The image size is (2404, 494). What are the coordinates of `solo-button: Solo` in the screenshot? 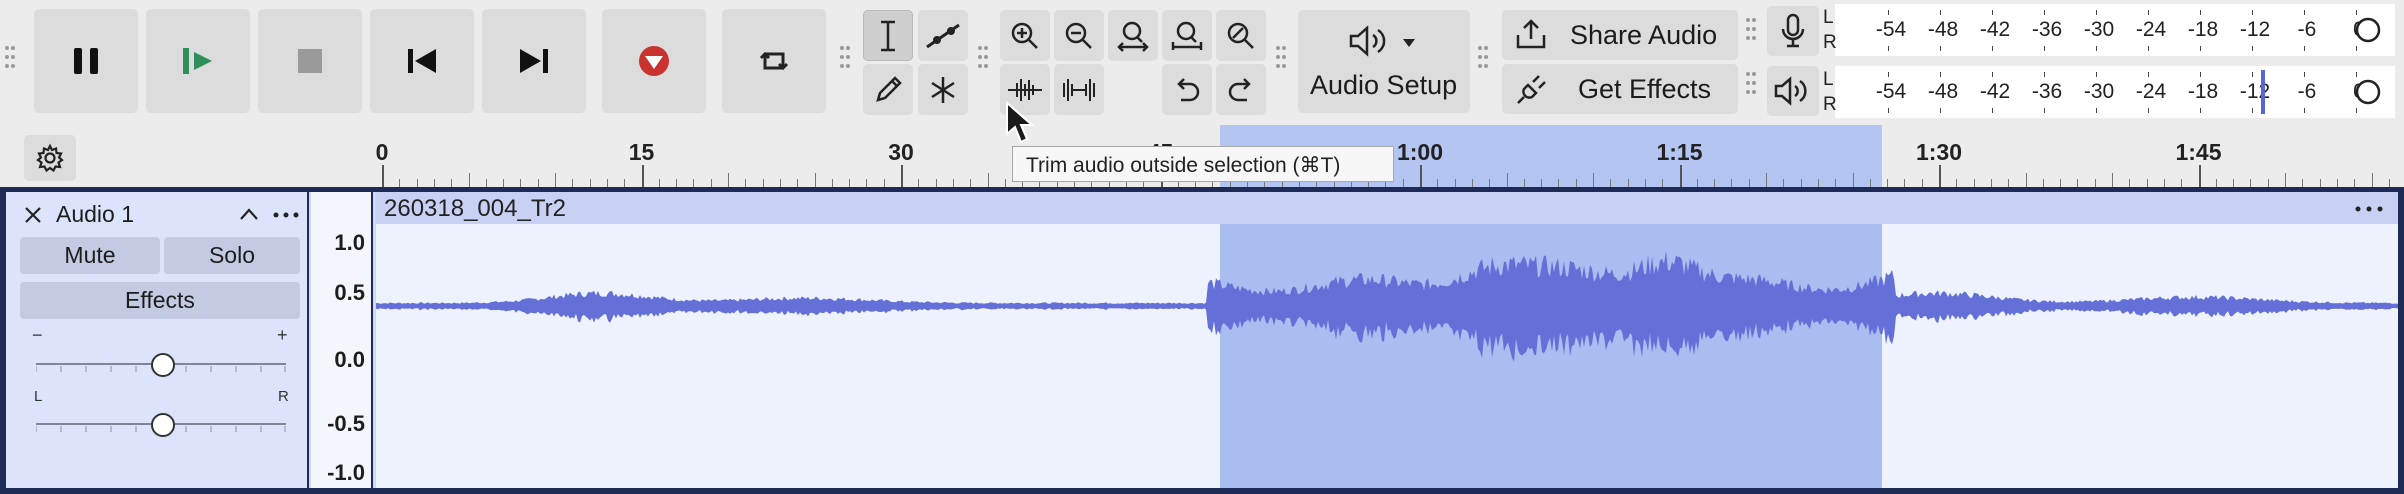 It's located at (232, 255).